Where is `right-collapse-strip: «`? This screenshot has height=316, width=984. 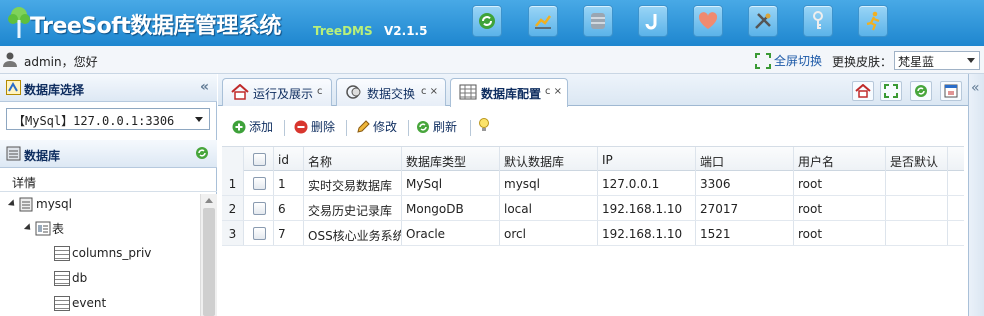 right-collapse-strip: « is located at coordinates (976, 195).